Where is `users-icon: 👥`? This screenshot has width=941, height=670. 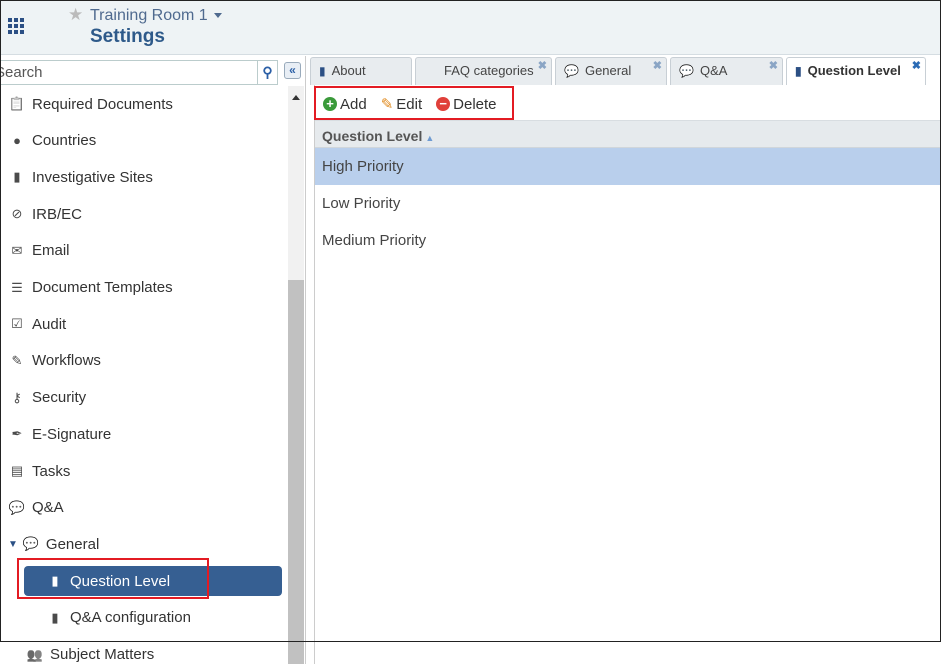 users-icon: 👥 is located at coordinates (35, 654).